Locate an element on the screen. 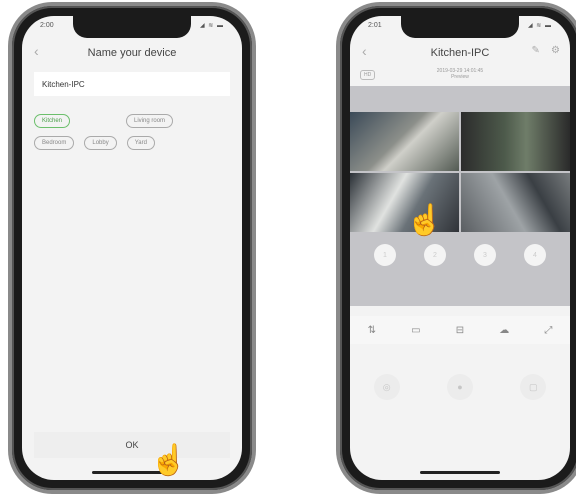  chip-yard: Yard is located at coordinates (140, 143).